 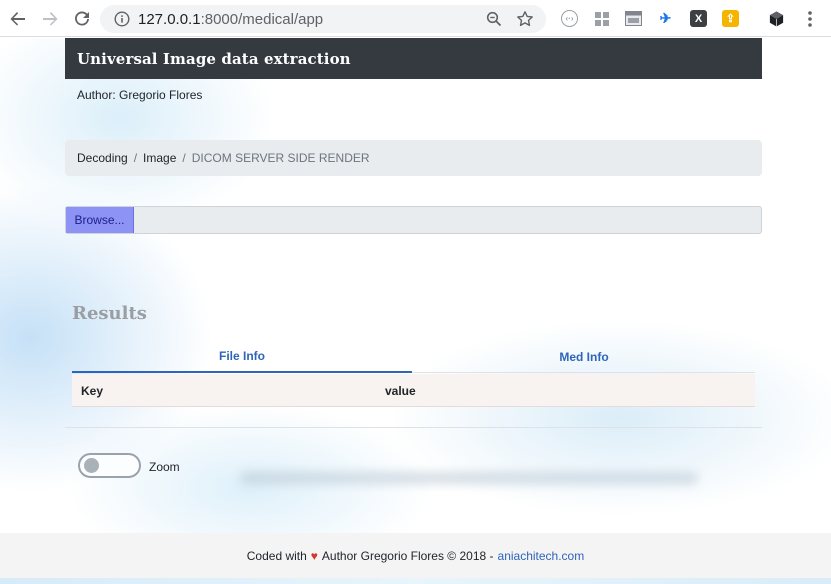 What do you see at coordinates (50, 19) in the screenshot?
I see `forward-arrow-icon` at bounding box center [50, 19].